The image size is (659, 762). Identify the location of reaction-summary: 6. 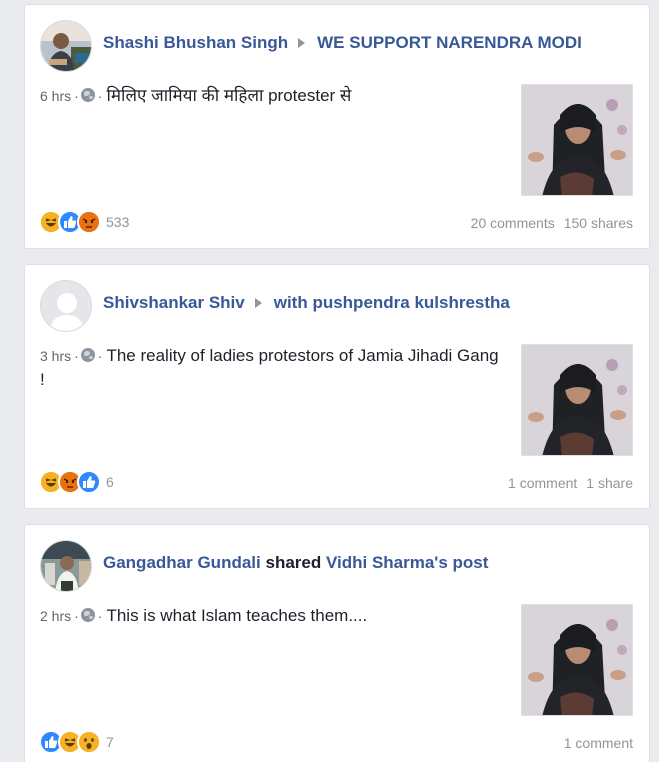
(76, 482).